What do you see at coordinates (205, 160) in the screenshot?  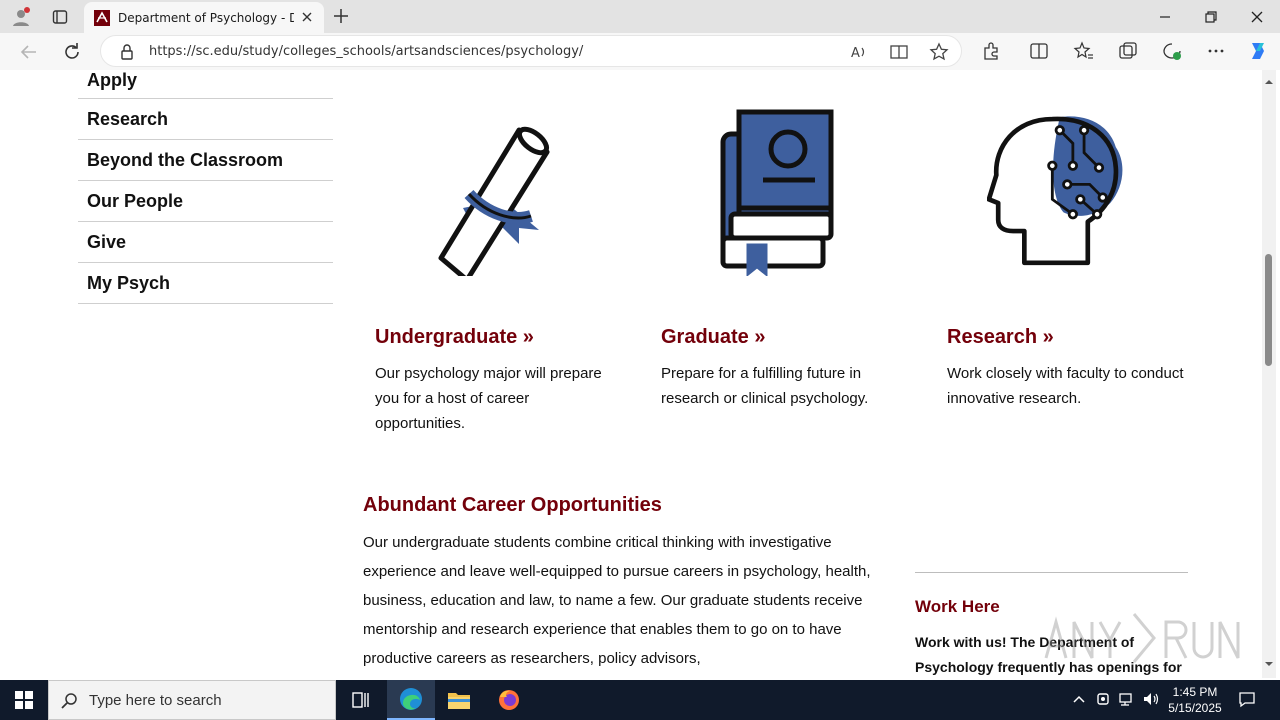 I see `nav-item-beyond-the-classroom: Beyond the Classroom` at bounding box center [205, 160].